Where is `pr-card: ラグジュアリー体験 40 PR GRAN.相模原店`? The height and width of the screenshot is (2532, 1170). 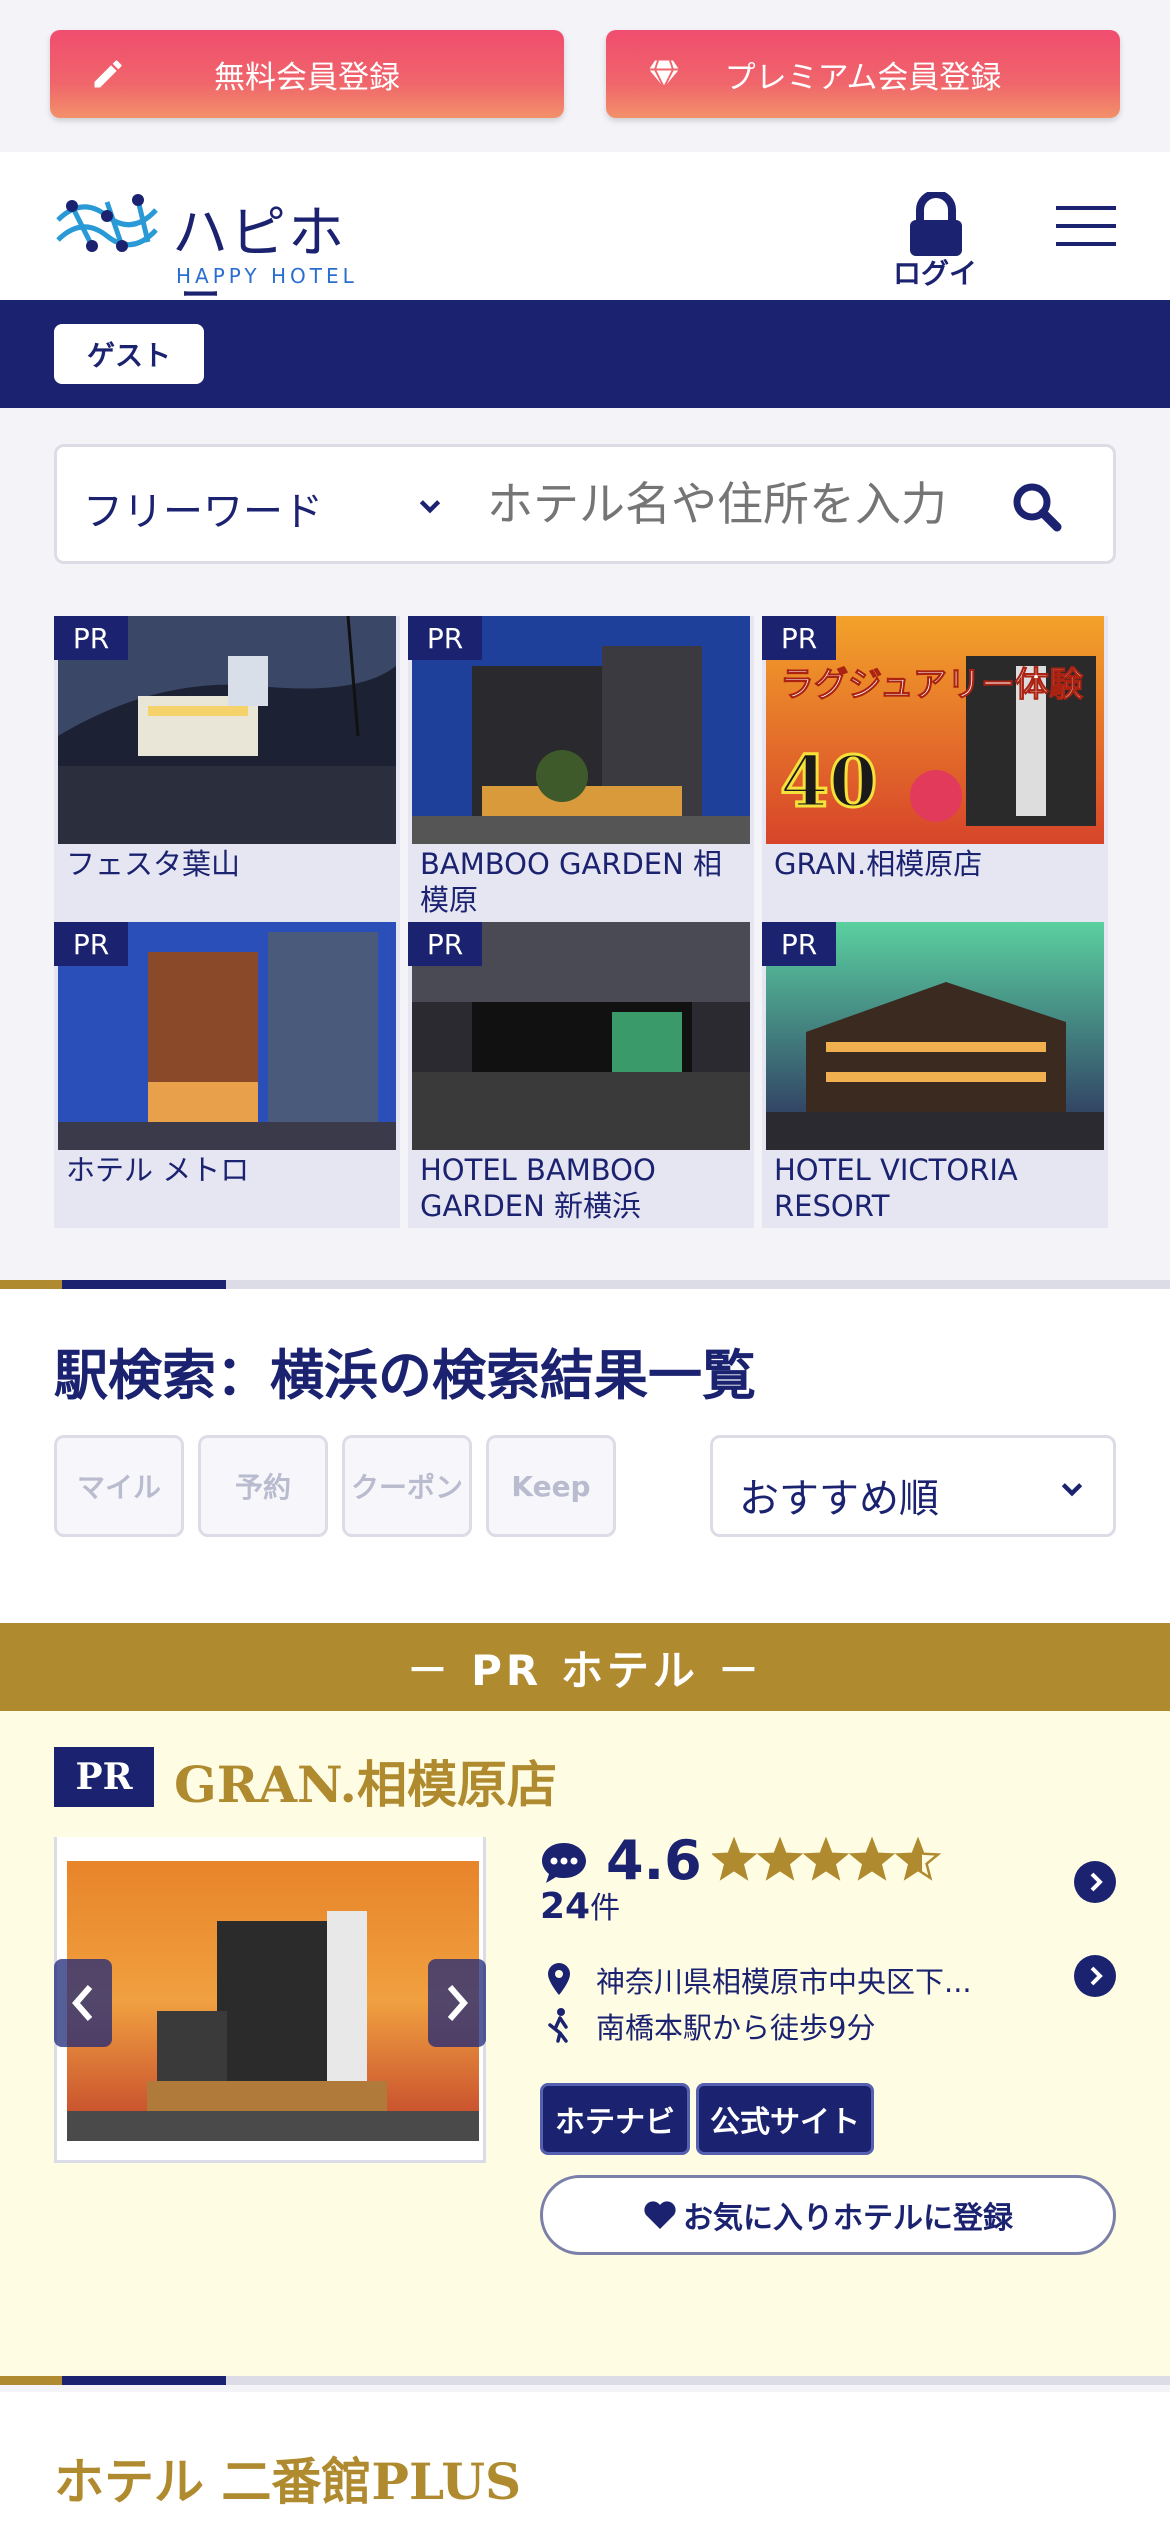 pr-card: ラグジュアリー体験 40 PR GRAN.相模原店 is located at coordinates (935, 769).